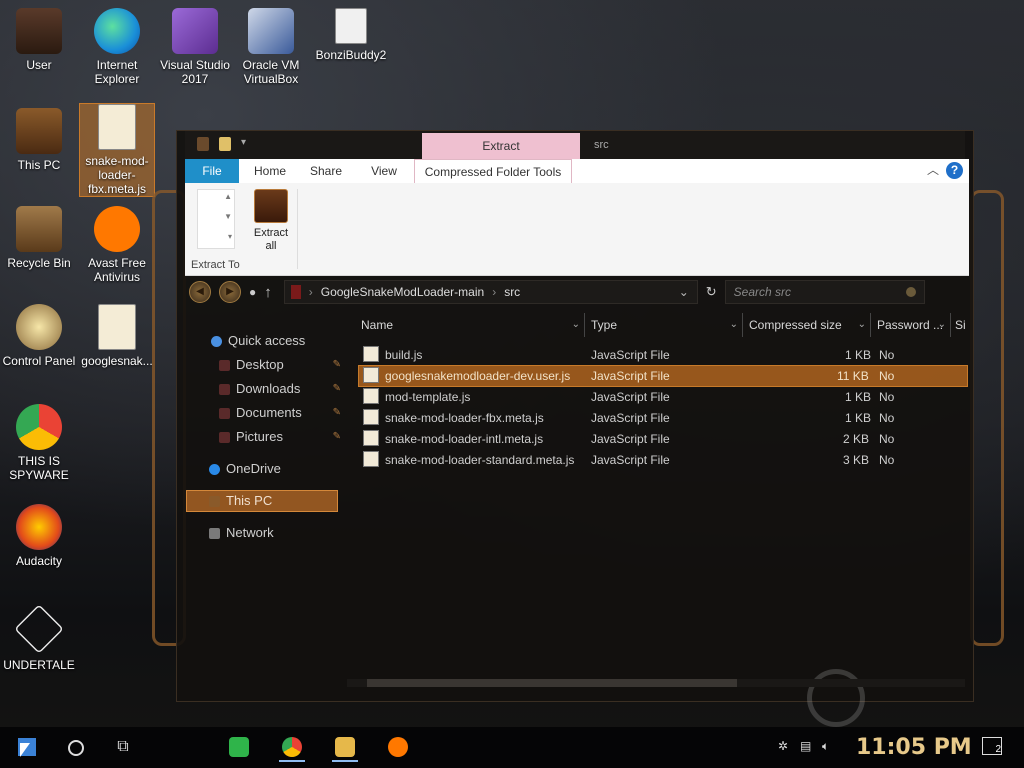 Image resolution: width=1024 pixels, height=768 pixels. I want to click on file-compressed-size: 1 KB, so click(858, 397).